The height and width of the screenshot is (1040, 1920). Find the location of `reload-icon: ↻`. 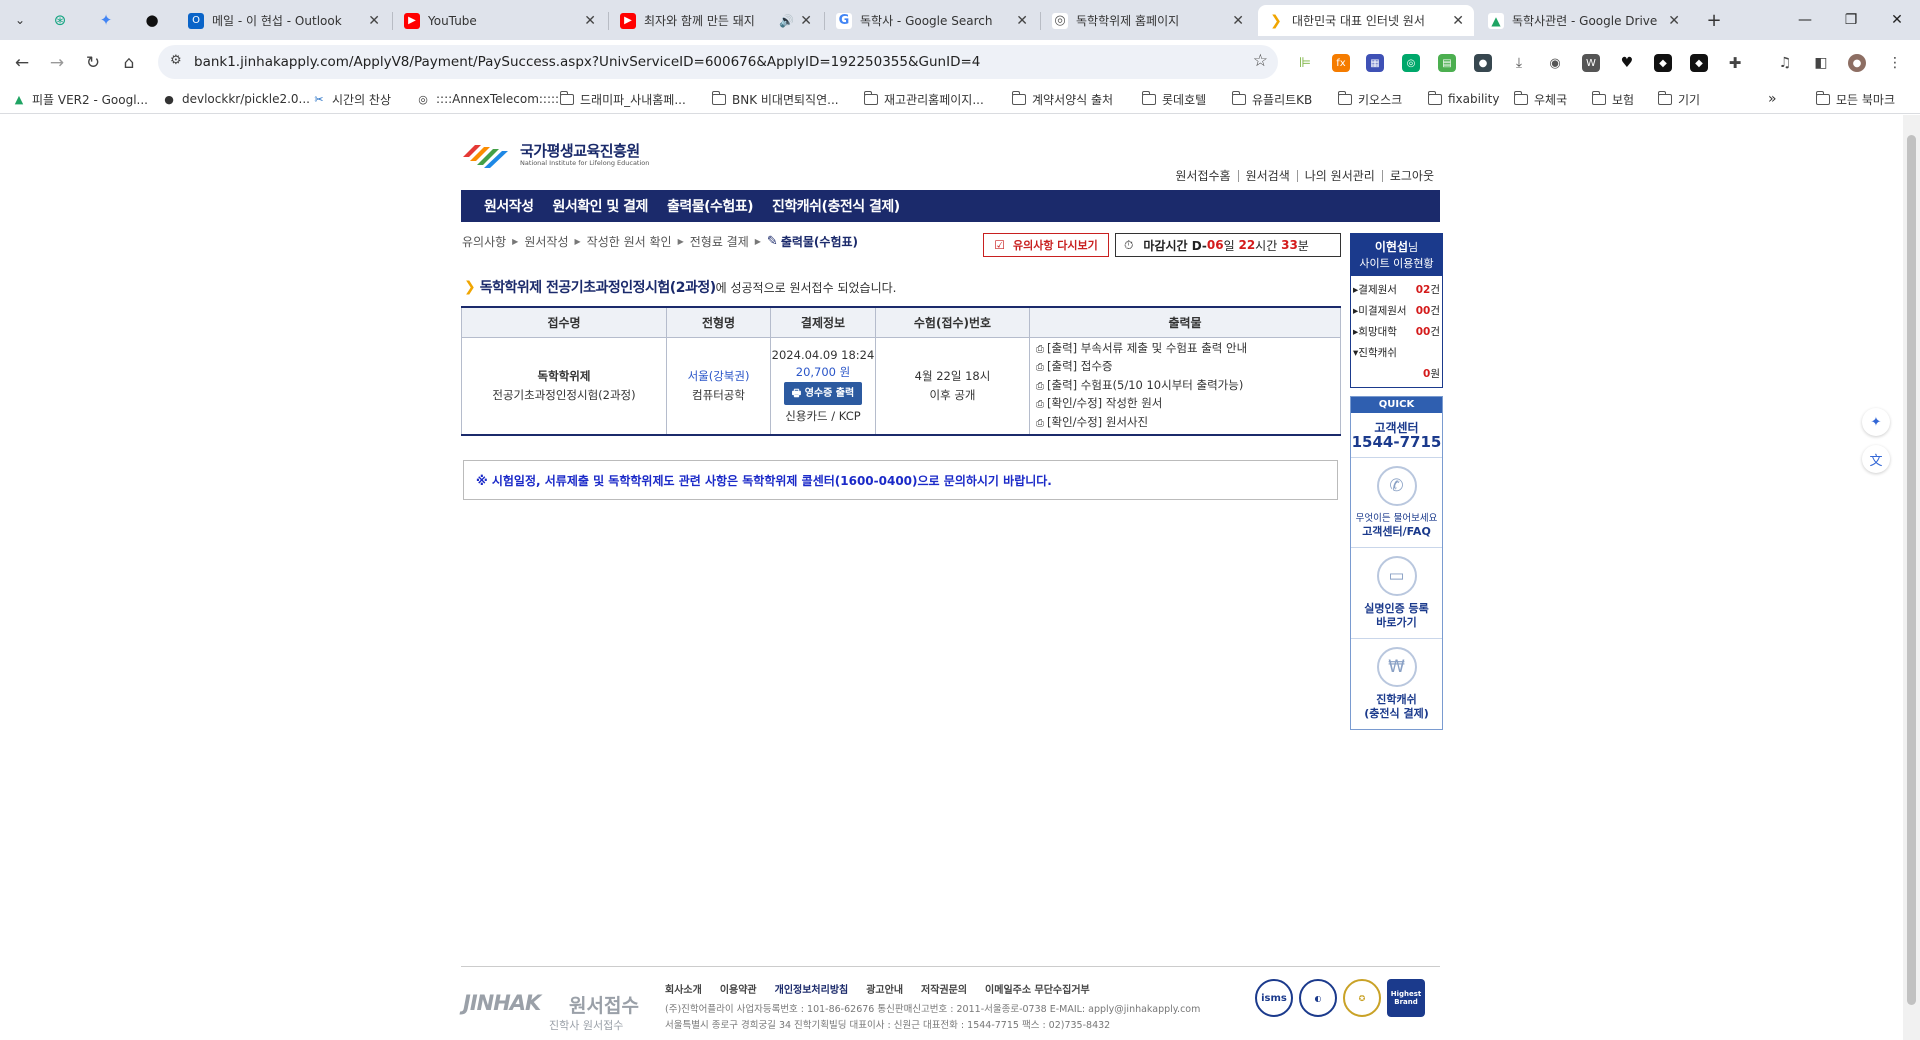

reload-icon: ↻ is located at coordinates (93, 63).